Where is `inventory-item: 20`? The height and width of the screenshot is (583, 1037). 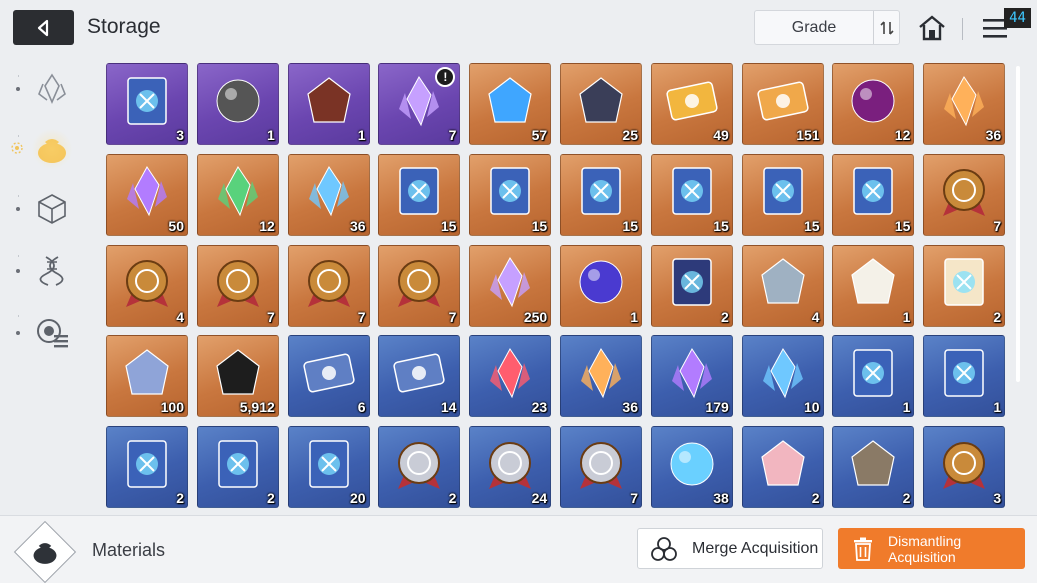 inventory-item: 20 is located at coordinates (328, 467).